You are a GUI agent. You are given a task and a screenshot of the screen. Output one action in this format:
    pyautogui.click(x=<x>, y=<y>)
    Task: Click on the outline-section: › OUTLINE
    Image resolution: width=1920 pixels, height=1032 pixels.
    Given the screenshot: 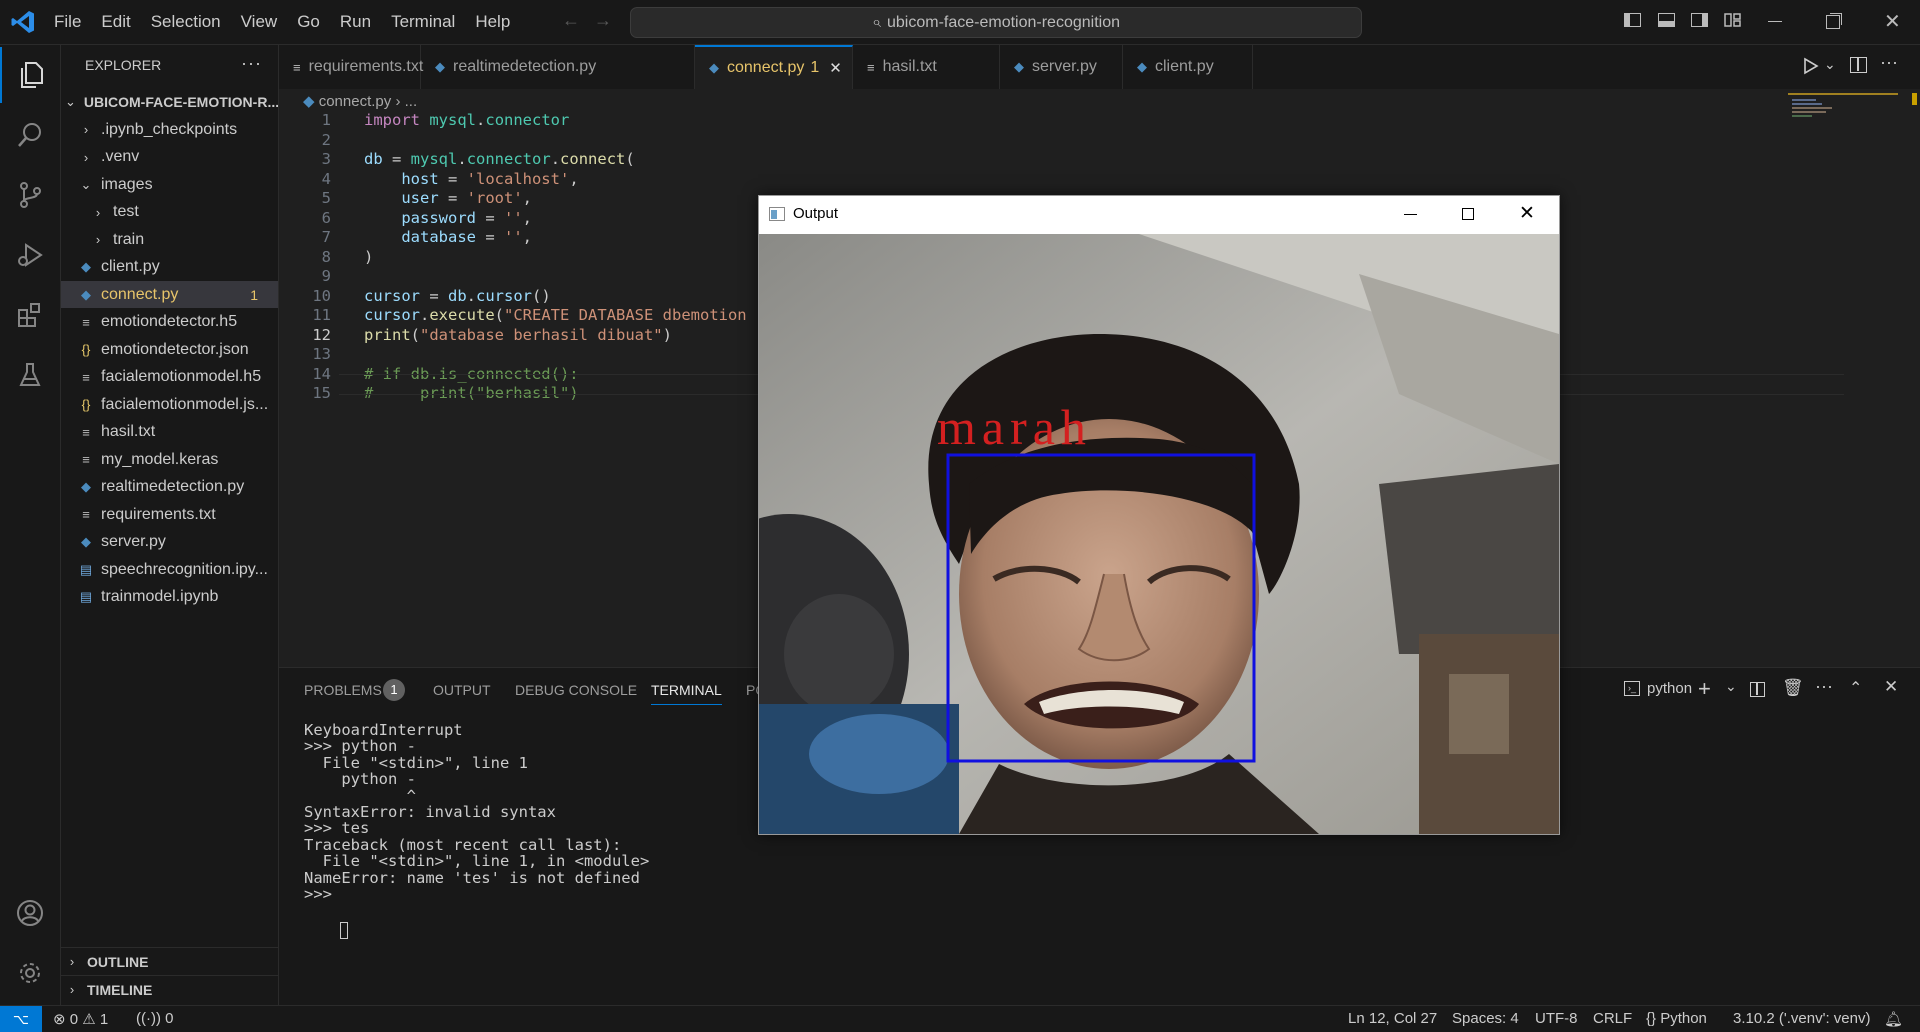 What is the action you would take?
    pyautogui.click(x=169, y=961)
    